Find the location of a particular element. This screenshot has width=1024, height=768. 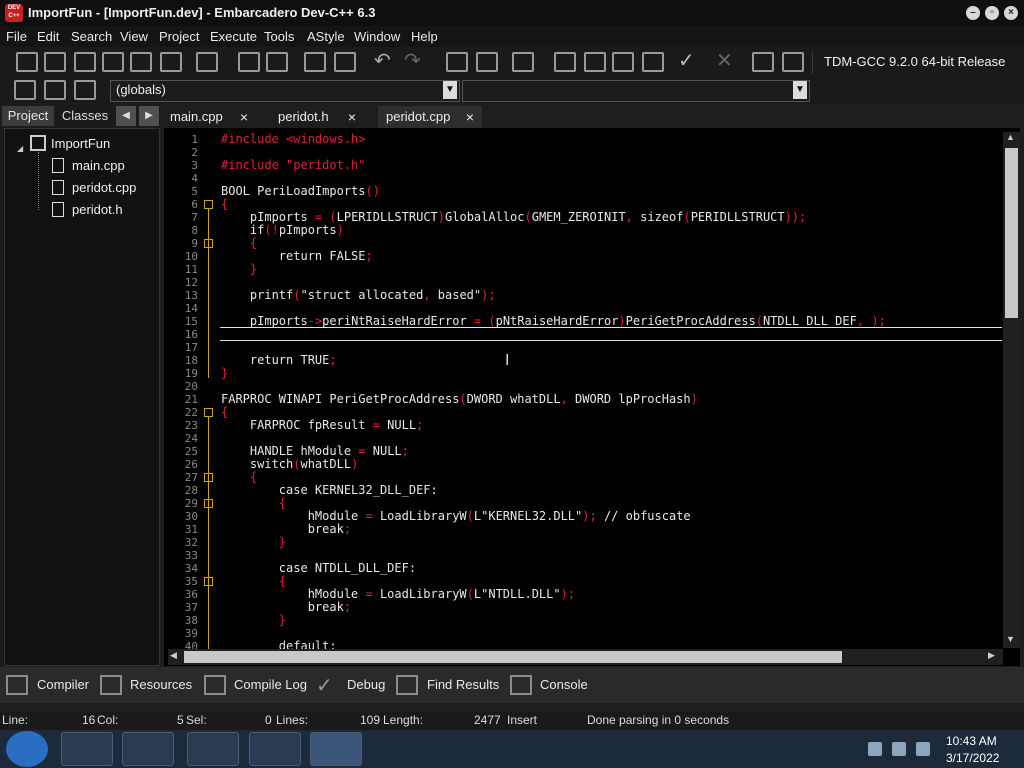

menu-tools: Tools is located at coordinates (279, 36).